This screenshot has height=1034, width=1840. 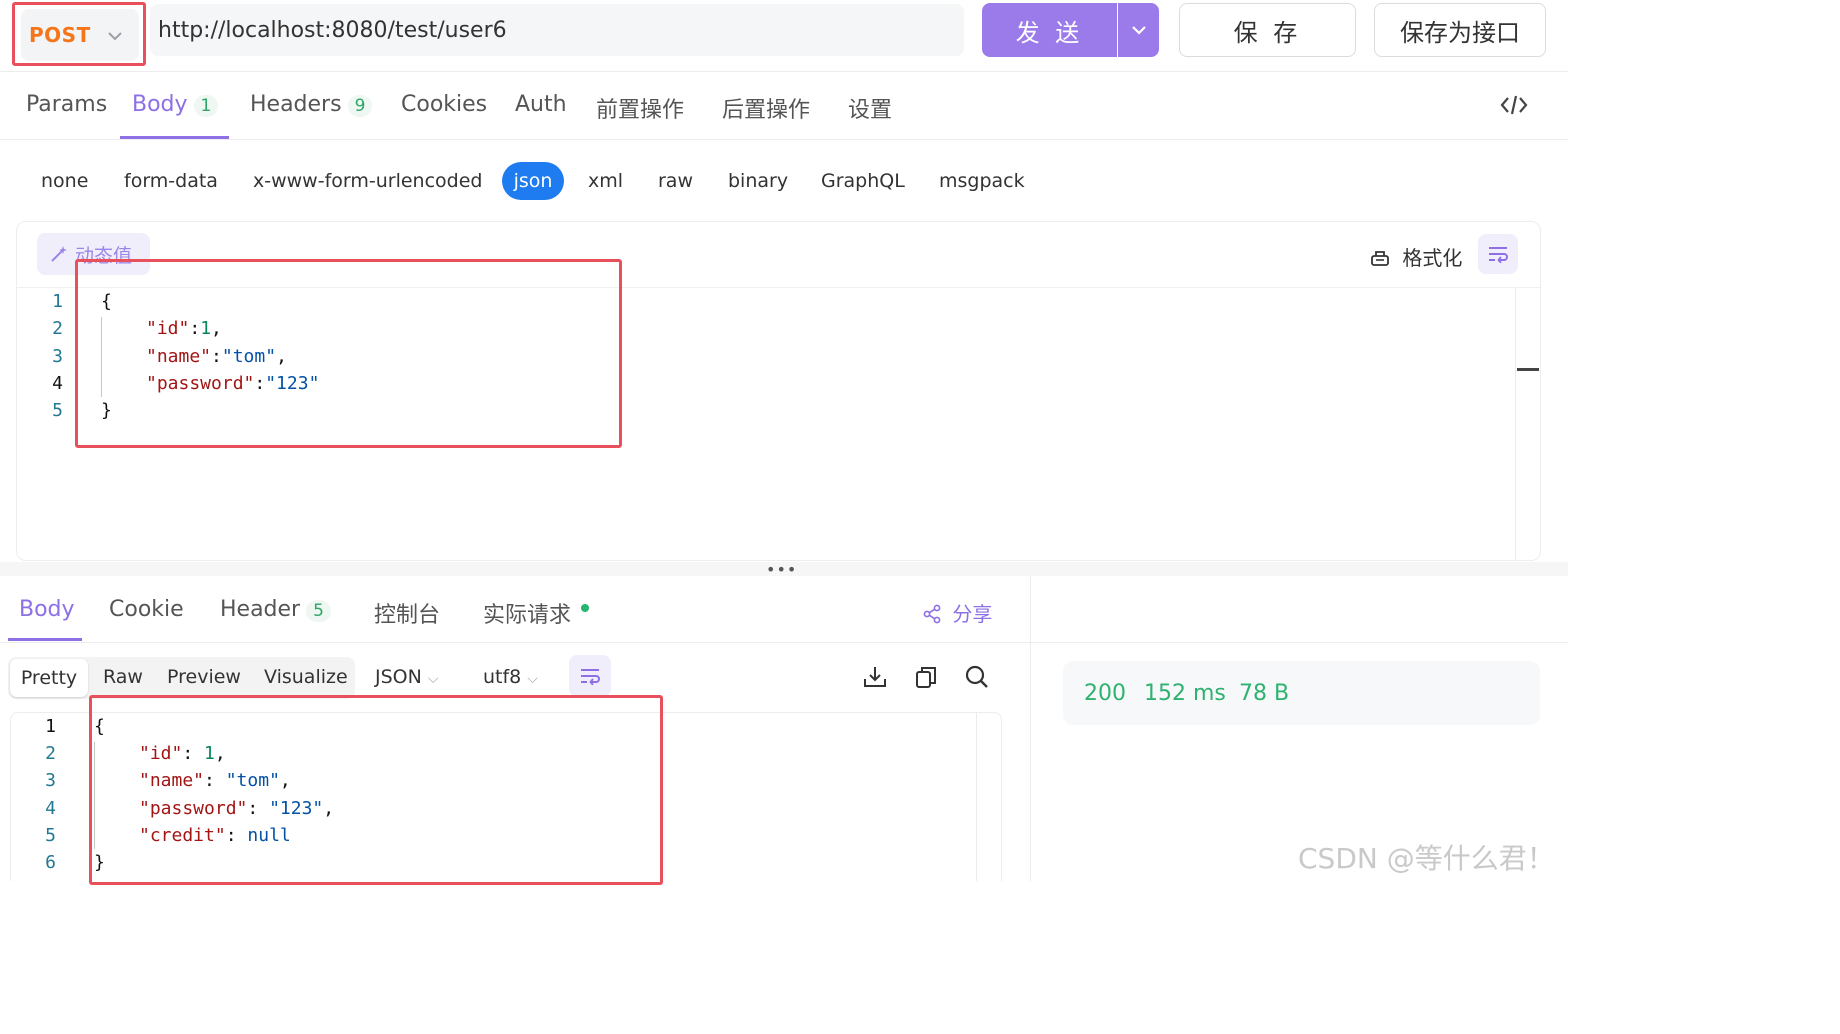 What do you see at coordinates (1185, 693) in the screenshot?
I see `response-time: 152 ms` at bounding box center [1185, 693].